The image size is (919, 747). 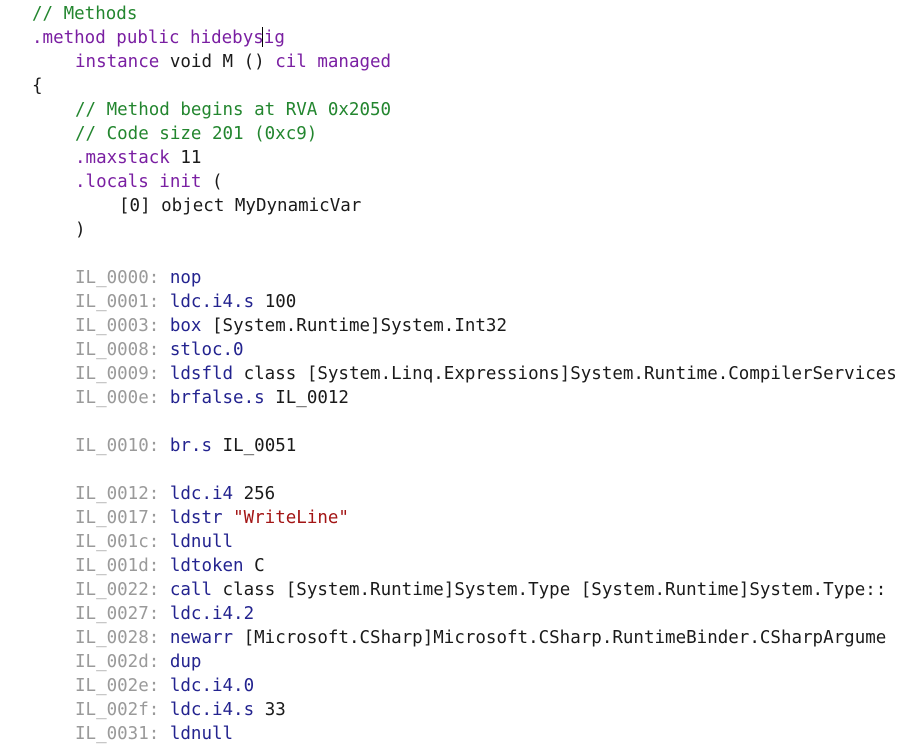 What do you see at coordinates (259, 494) in the screenshot?
I see `il-operand: 256` at bounding box center [259, 494].